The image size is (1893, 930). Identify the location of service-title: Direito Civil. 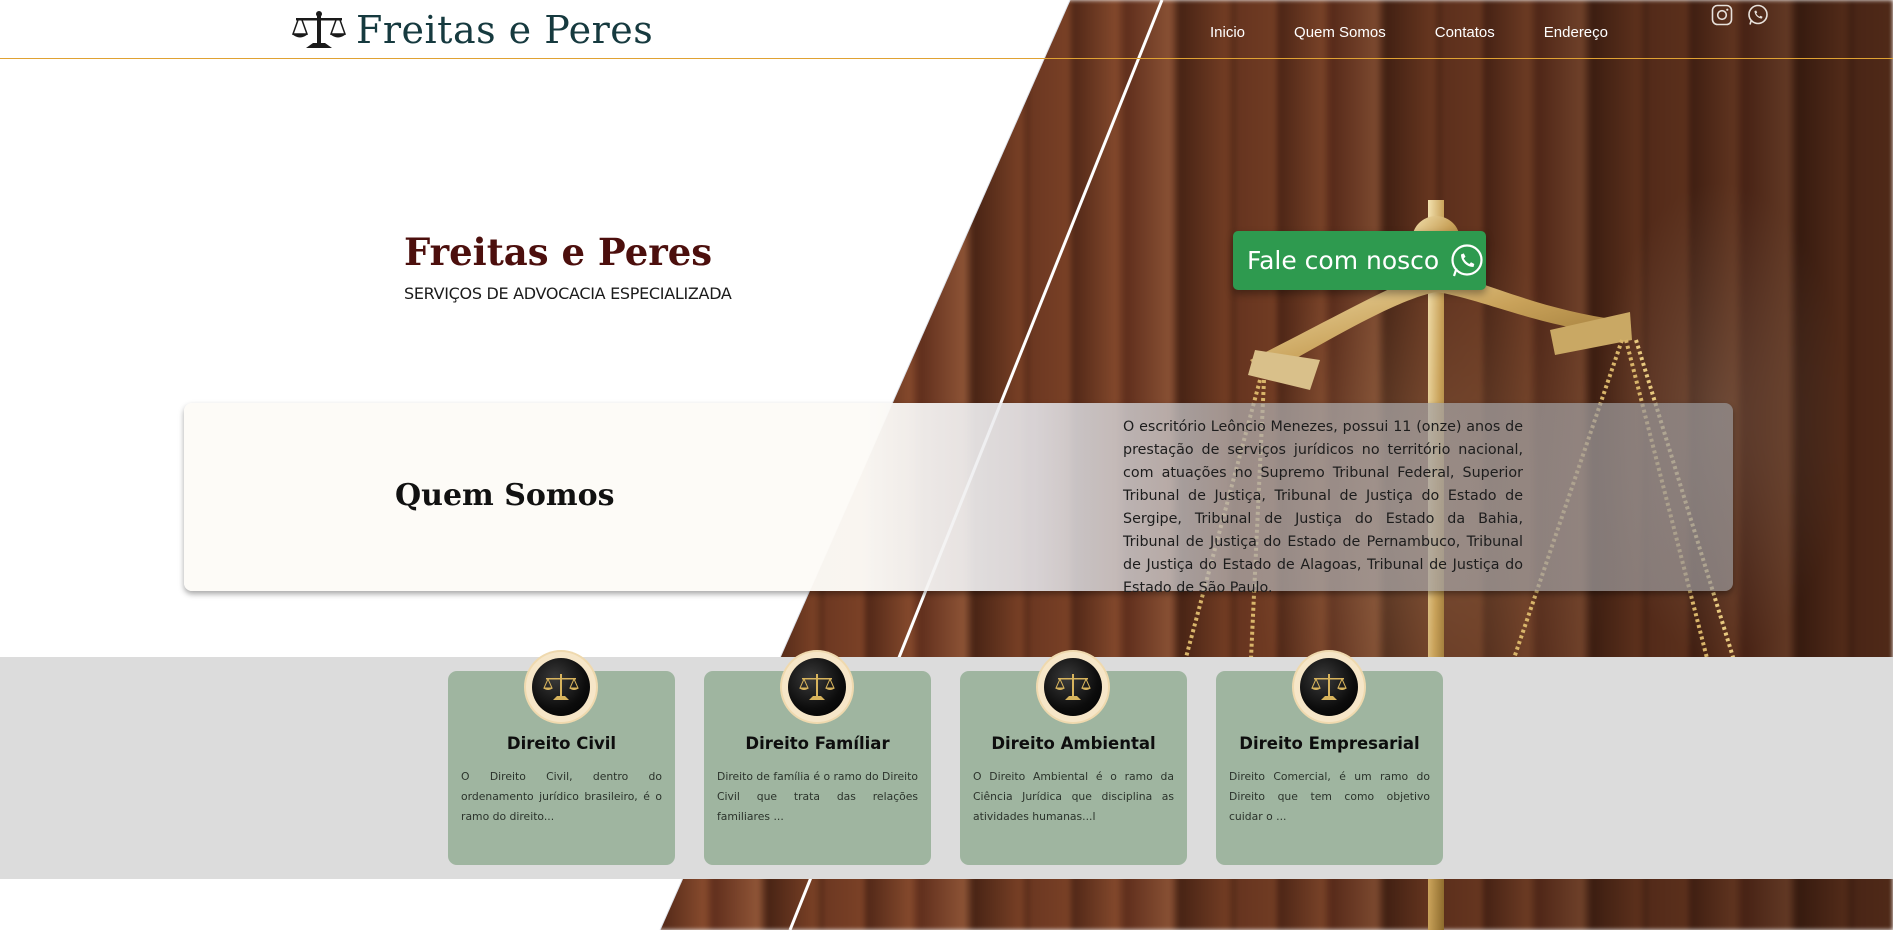
(561, 743).